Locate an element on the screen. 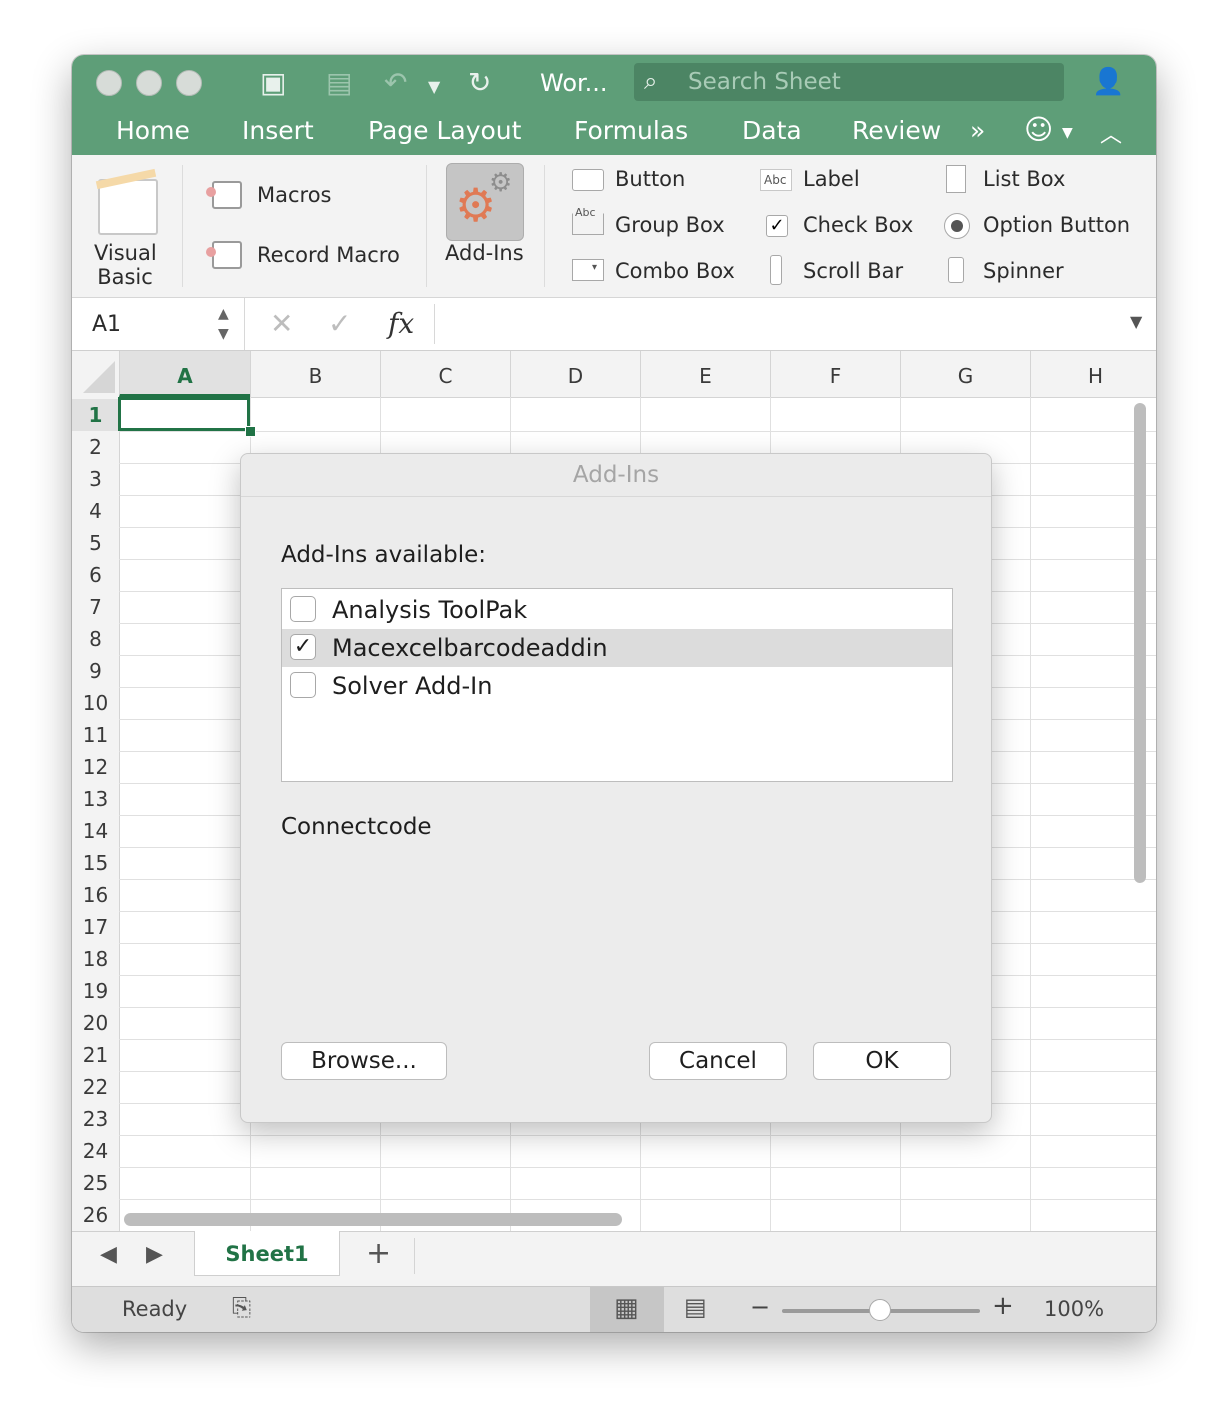 Image resolution: width=1227 pixels, height=1419 pixels. zoom-slider-knob is located at coordinates (880, 1310).